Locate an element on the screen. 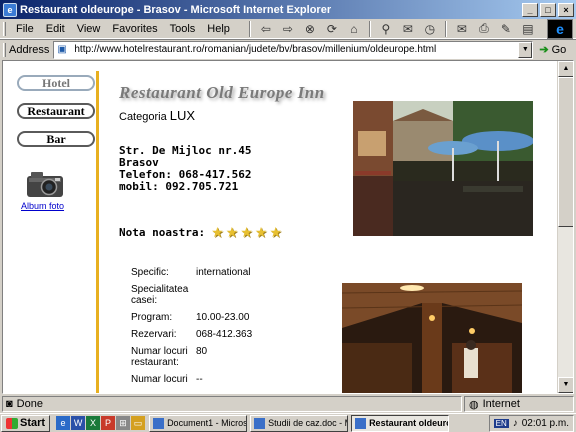 Image resolution: width=576 pixels, height=432 pixels. ie-throbber-icon: e is located at coordinates (560, 29).